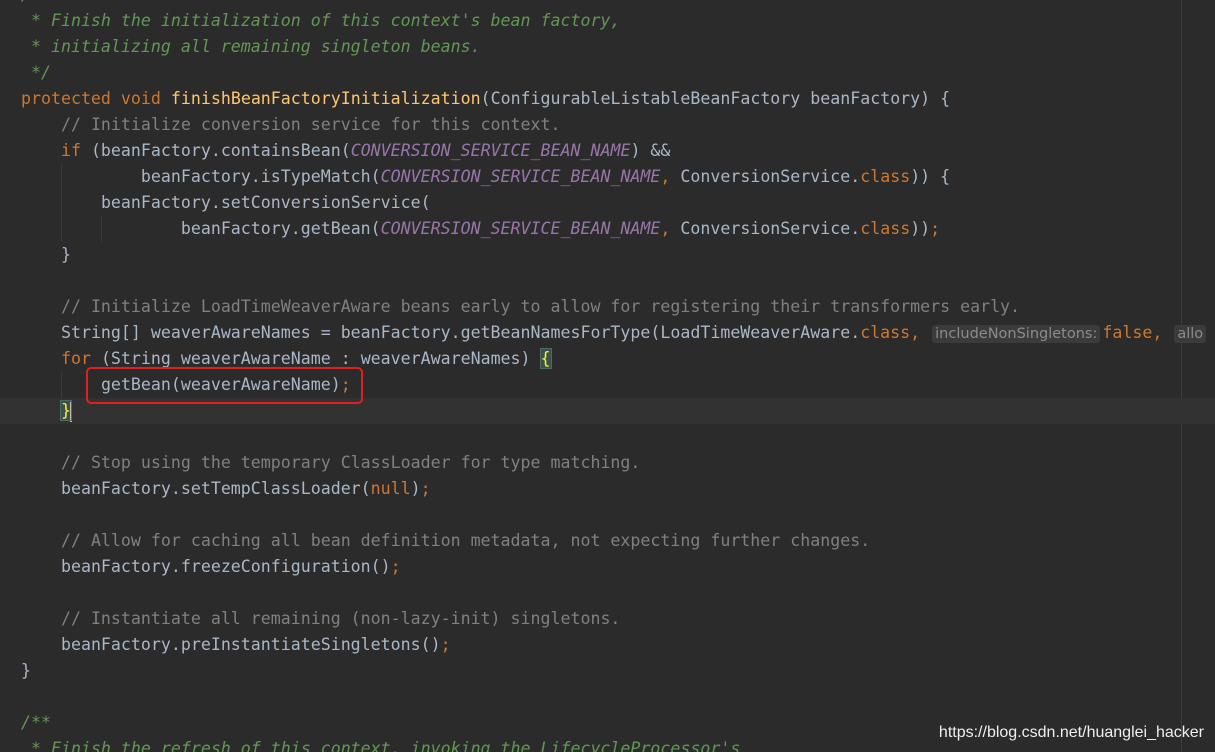  Describe the element at coordinates (75, 358) in the screenshot. I see `keyword: for` at that location.